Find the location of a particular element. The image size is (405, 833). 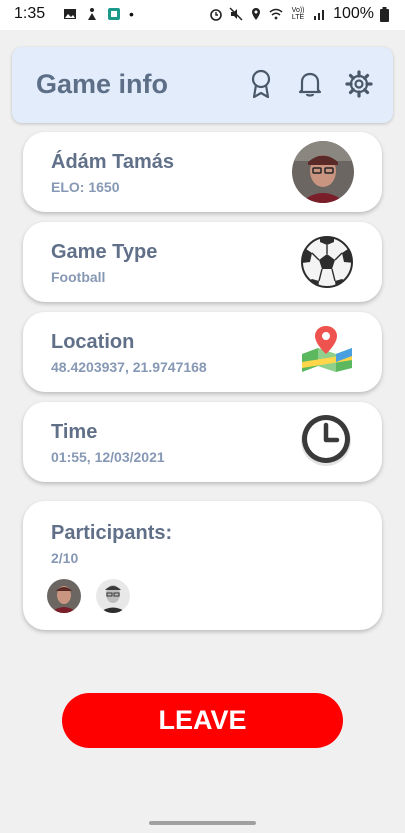

image-notification-icon is located at coordinates (70, 14).